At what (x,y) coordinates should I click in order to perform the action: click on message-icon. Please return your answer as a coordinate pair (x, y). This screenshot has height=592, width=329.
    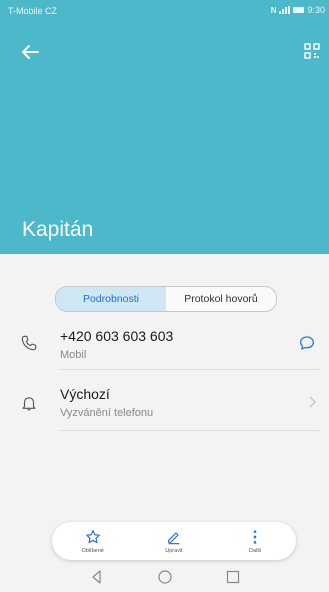
    Looking at the image, I should click on (307, 343).